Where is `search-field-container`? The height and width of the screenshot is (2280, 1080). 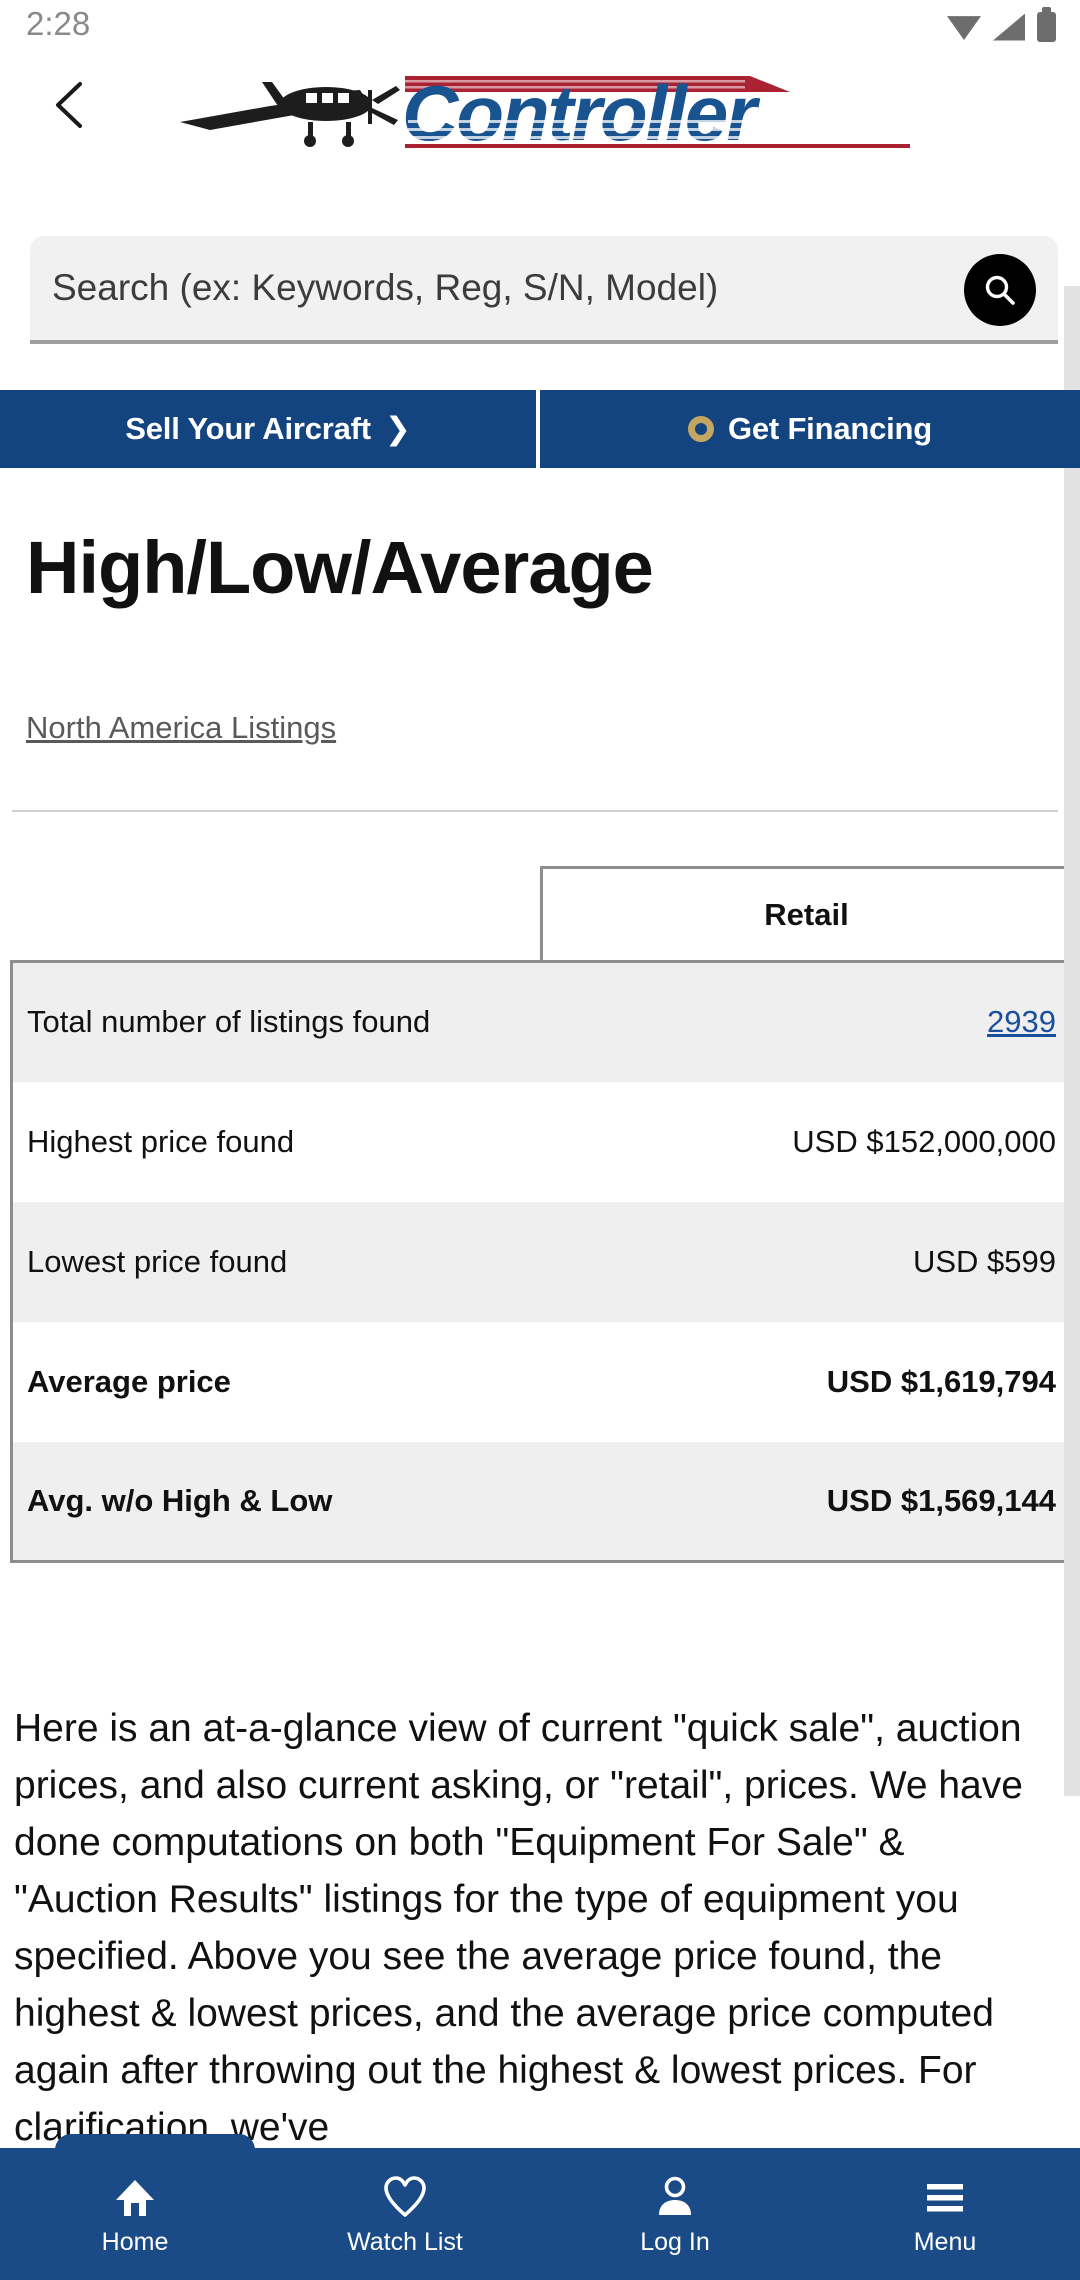
search-field-container is located at coordinates (544, 290).